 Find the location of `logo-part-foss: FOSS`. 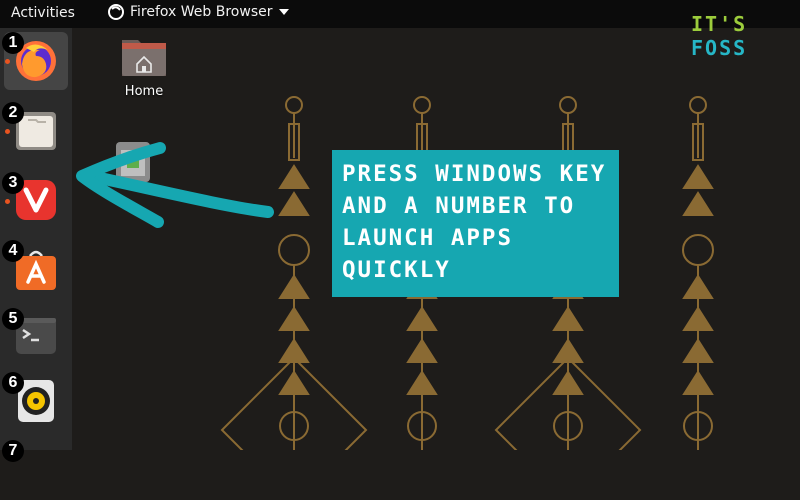

logo-part-foss: FOSS is located at coordinates (719, 48).